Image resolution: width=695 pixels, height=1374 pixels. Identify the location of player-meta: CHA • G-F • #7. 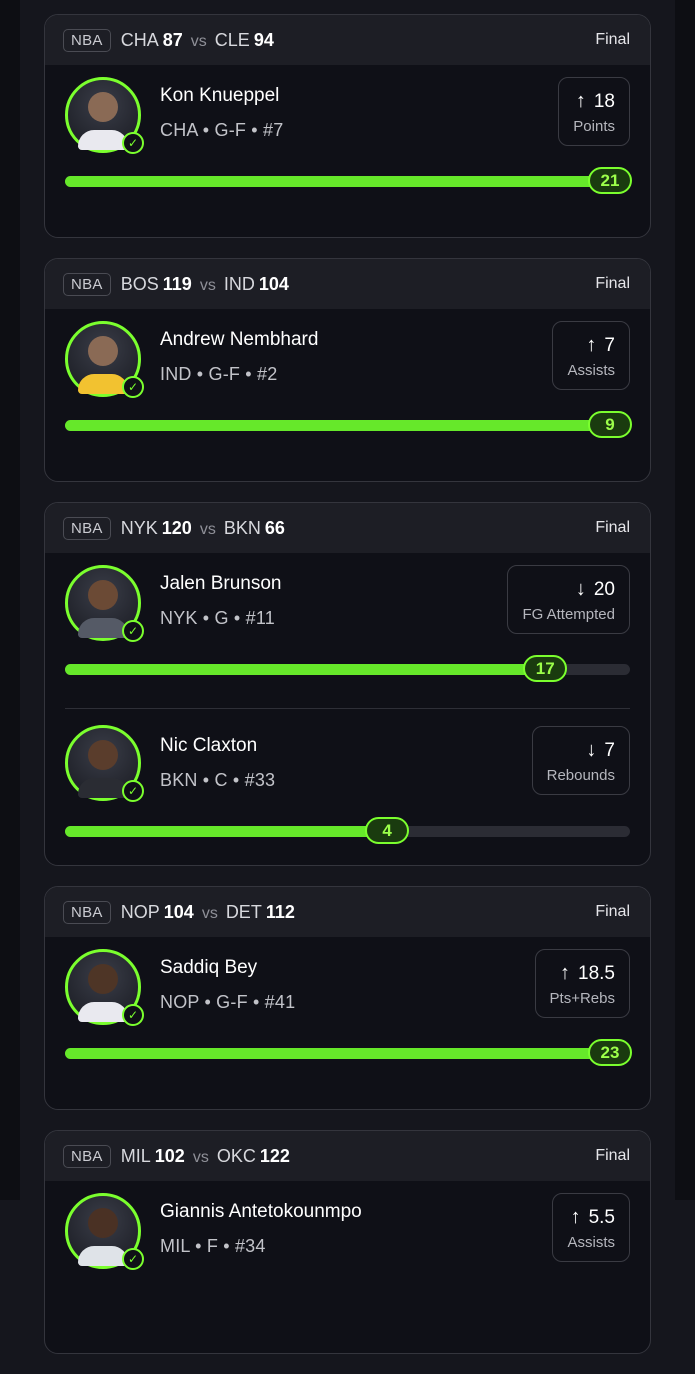
(222, 130).